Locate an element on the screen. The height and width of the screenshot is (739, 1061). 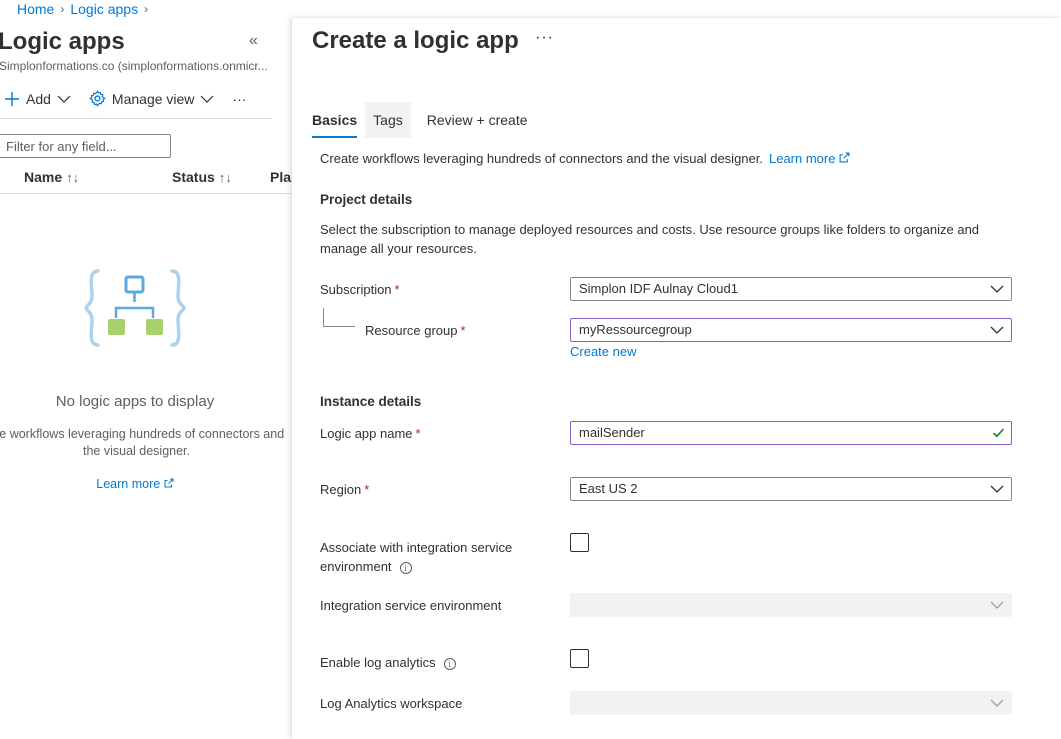
resource-group-value: myRessourcegroup is located at coordinates (635, 329).